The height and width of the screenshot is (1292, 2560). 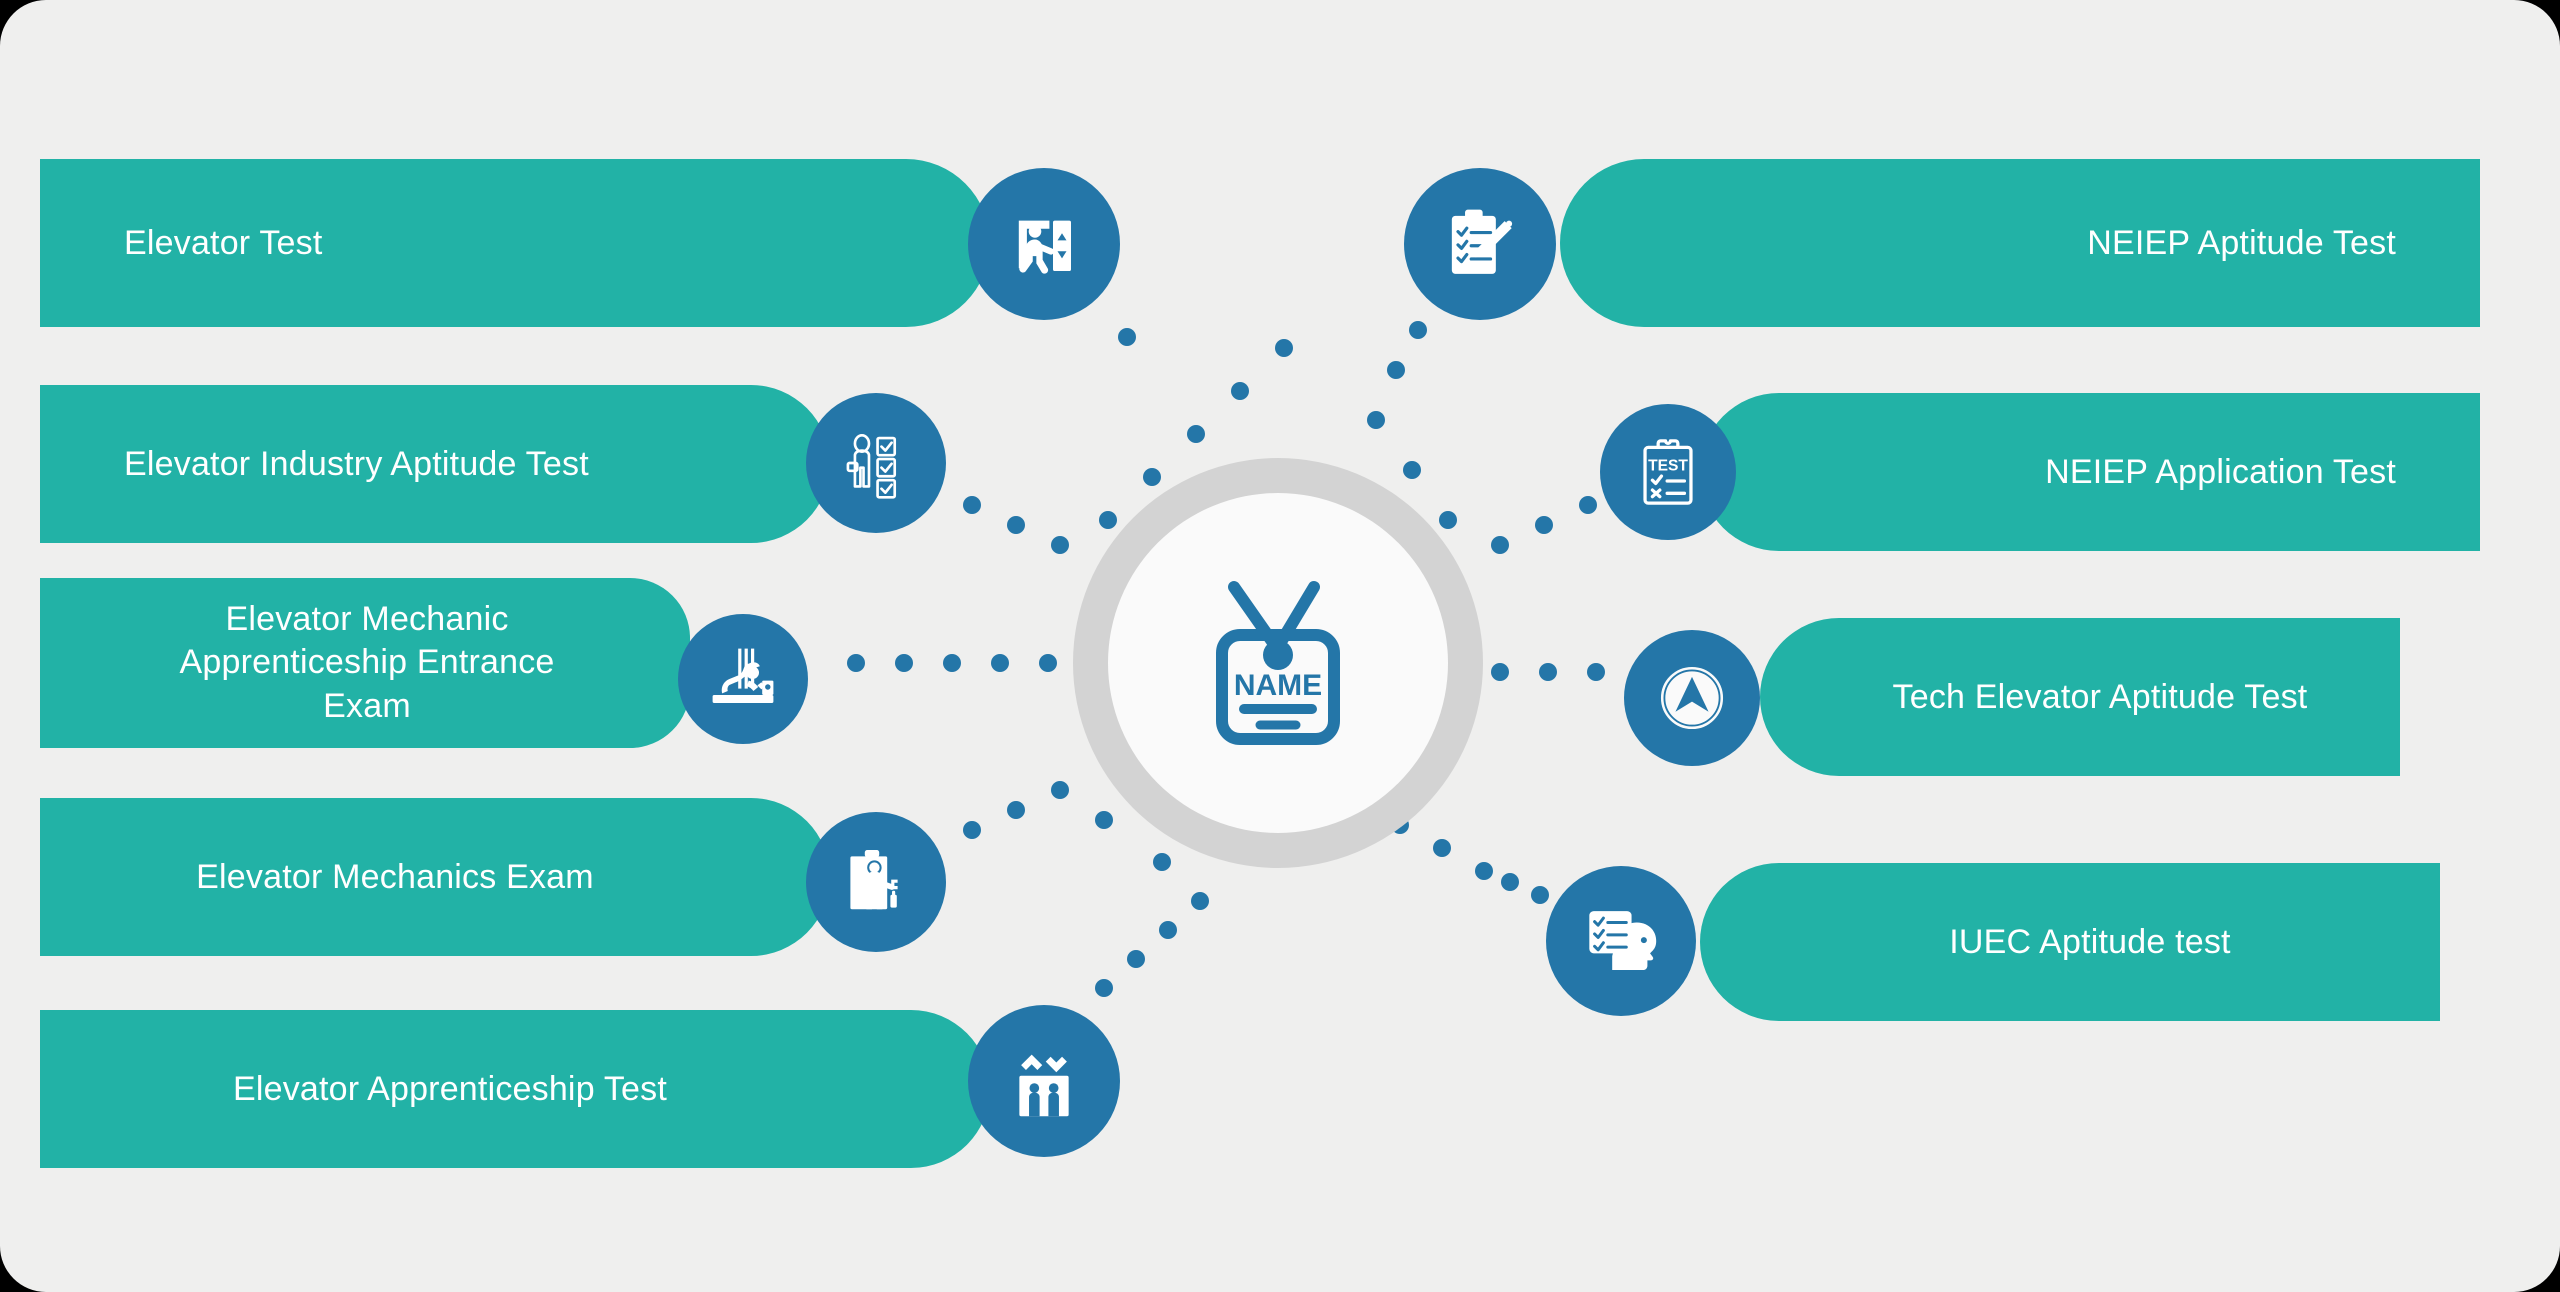 I want to click on compass-arrow-icon-circle, so click(x=1692, y=698).